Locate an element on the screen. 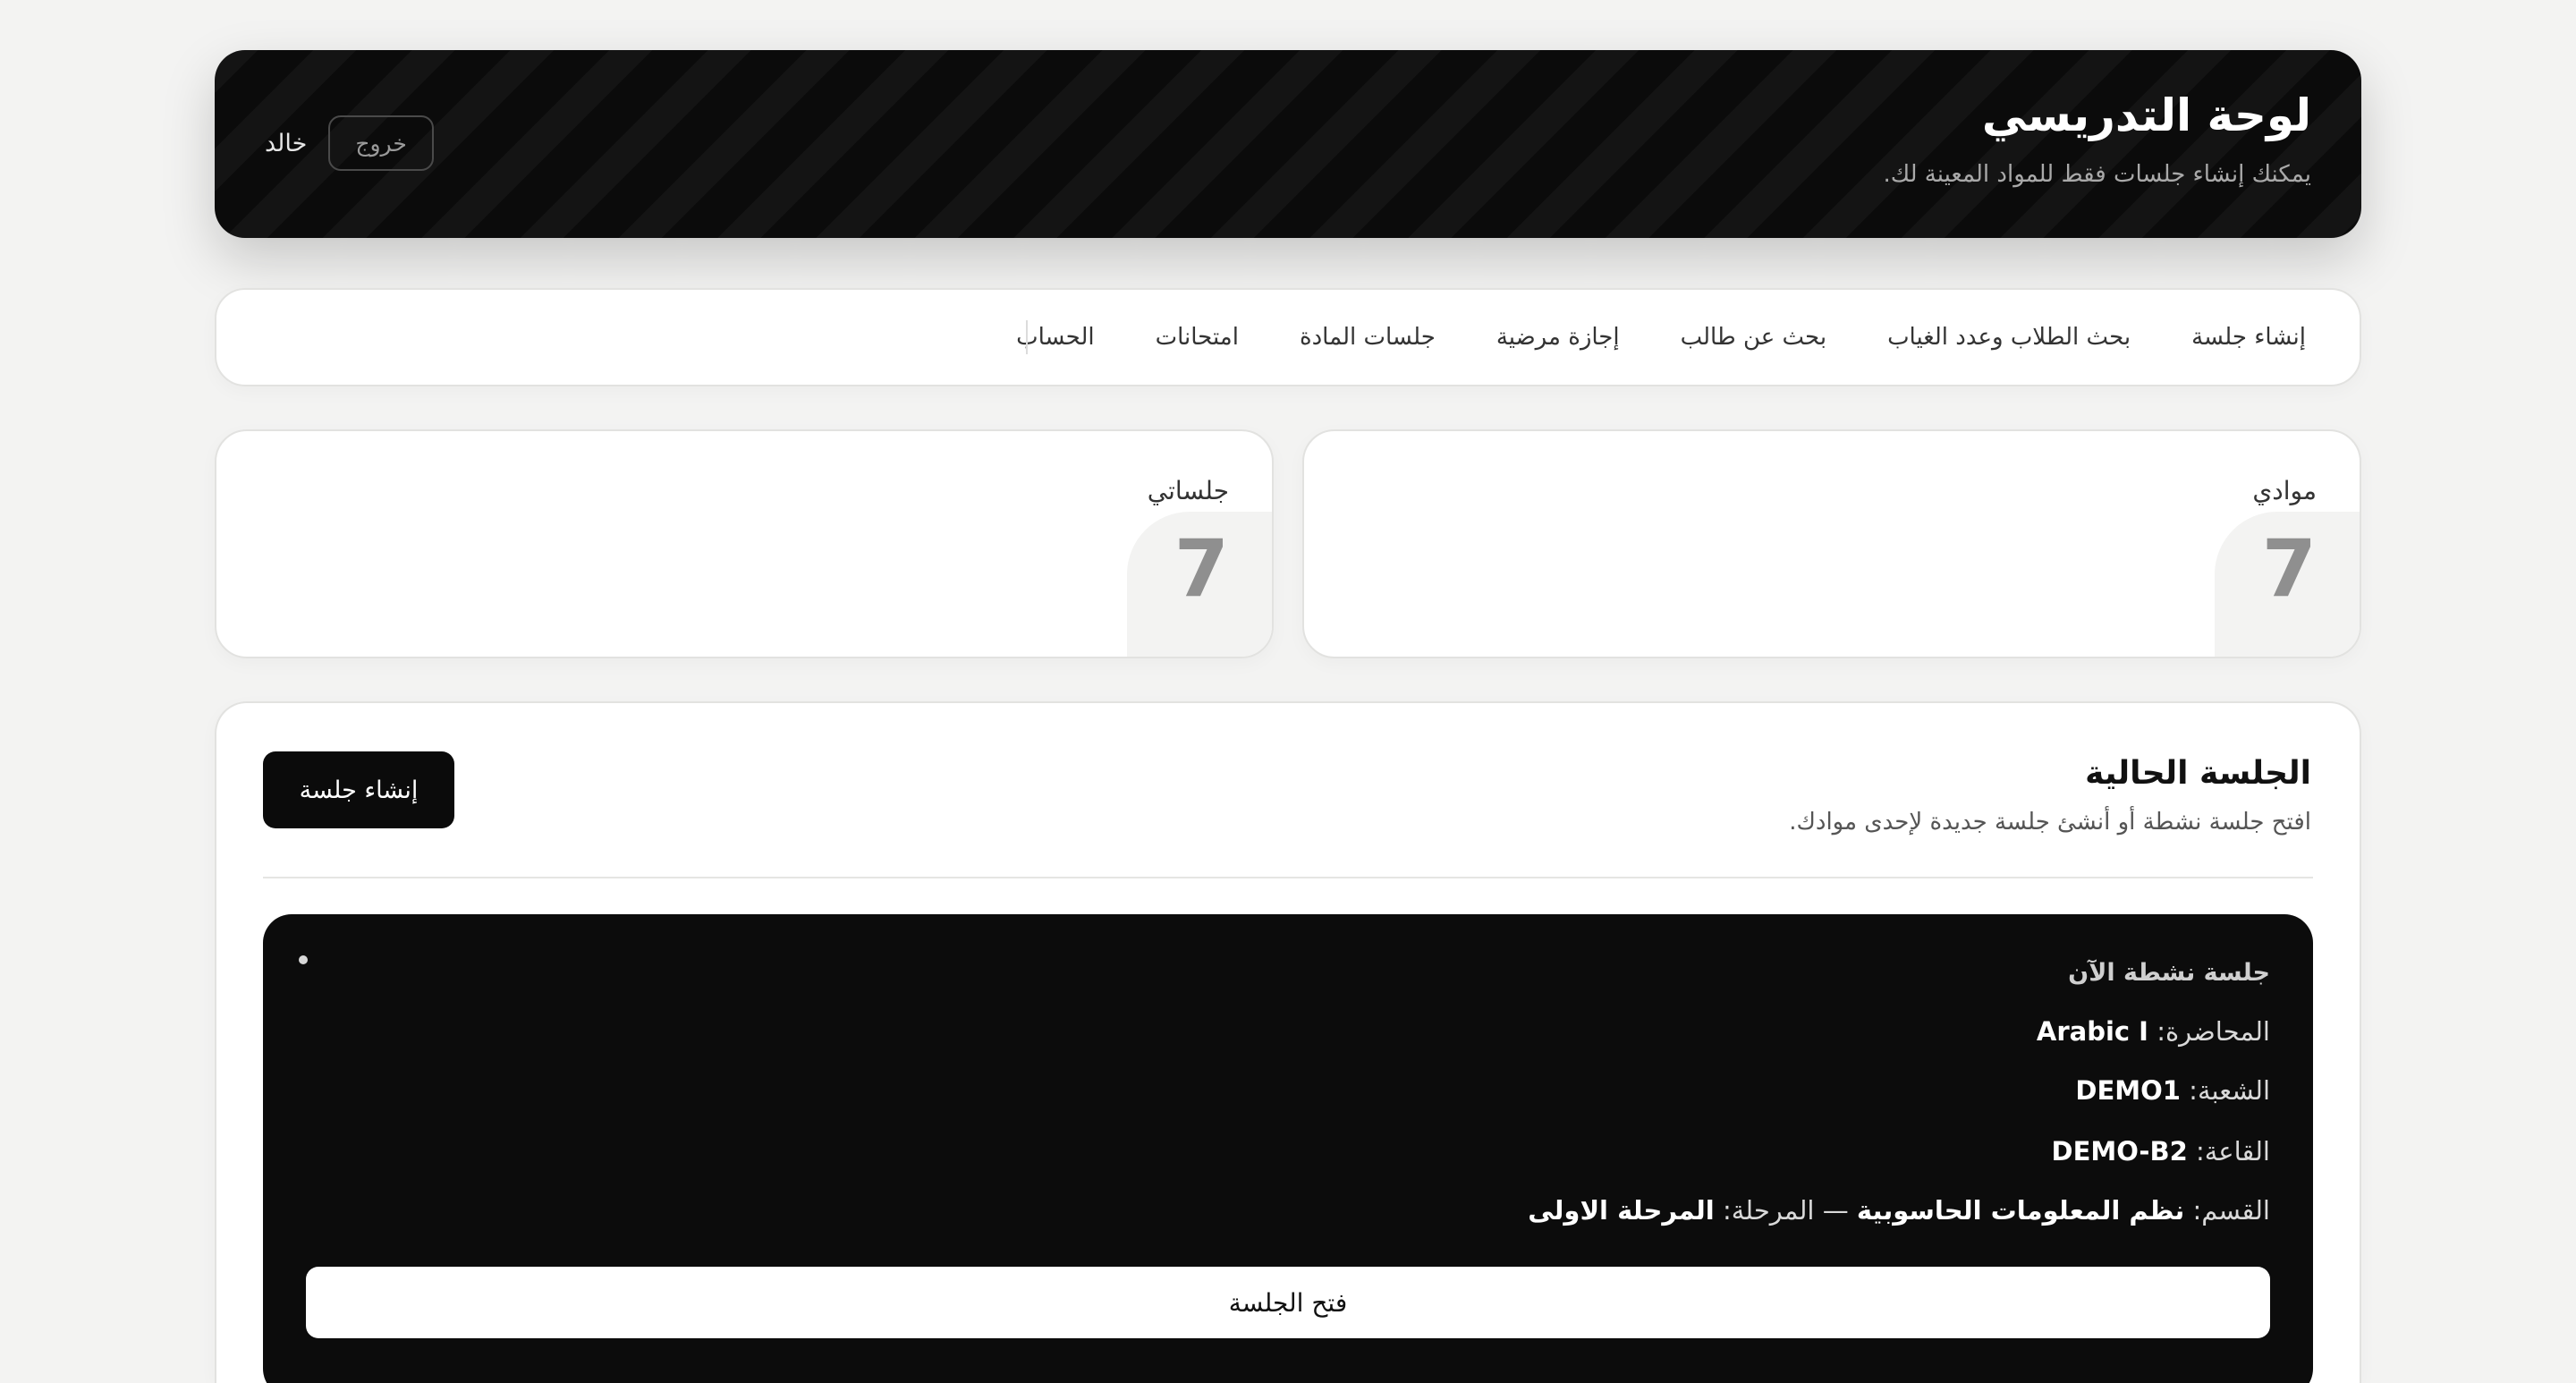  department-value: نظم المعلومات الحاسوبية is located at coordinates (2020, 1211).